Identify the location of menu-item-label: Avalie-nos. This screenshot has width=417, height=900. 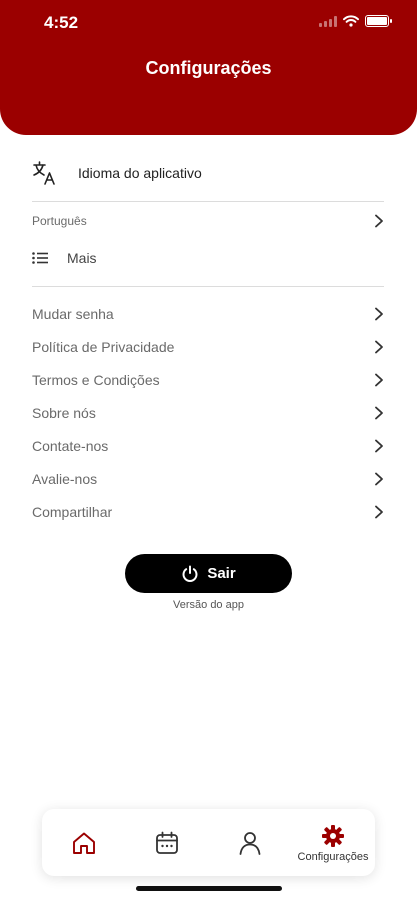
(65, 479).